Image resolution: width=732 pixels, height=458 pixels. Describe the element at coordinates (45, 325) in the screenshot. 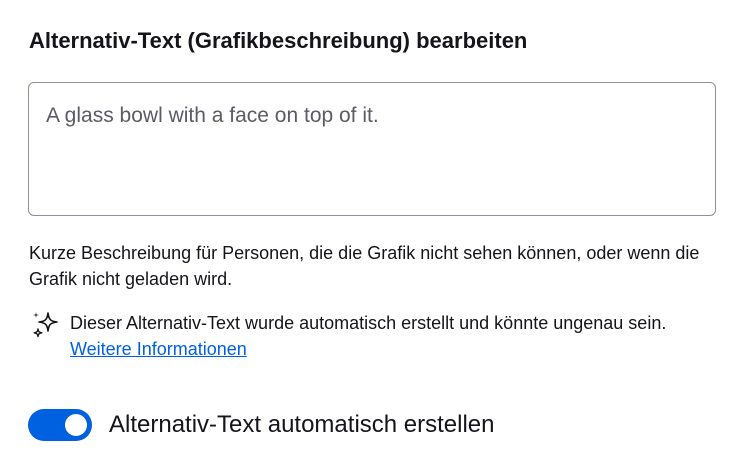

I see `sparkle-icon` at that location.